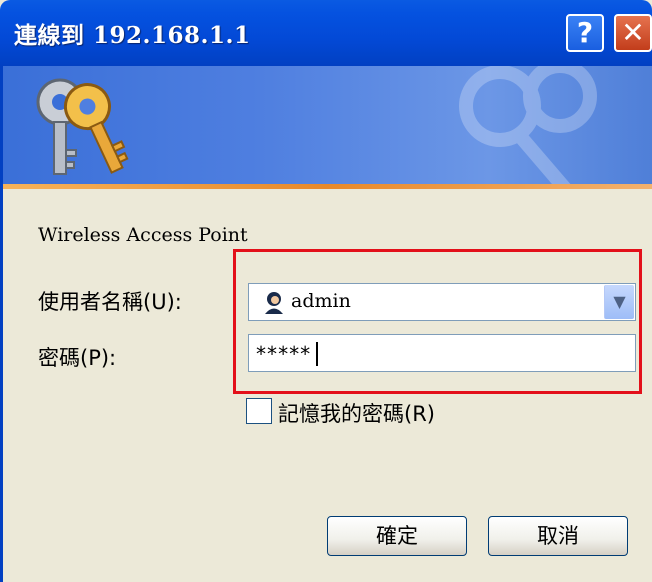  I want to click on ok-button: 確定, so click(397, 536).